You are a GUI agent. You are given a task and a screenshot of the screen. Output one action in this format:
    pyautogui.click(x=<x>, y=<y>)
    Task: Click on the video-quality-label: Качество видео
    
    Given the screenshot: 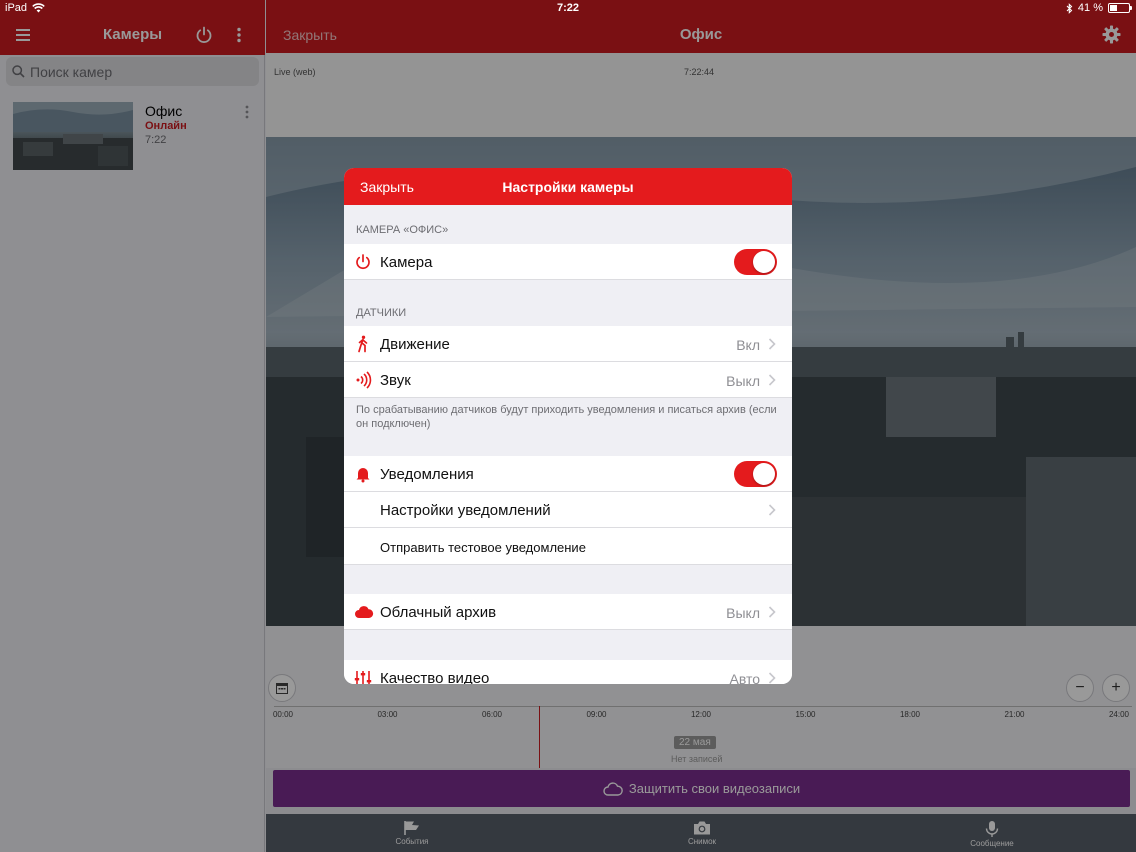 What is the action you would take?
    pyautogui.click(x=435, y=677)
    